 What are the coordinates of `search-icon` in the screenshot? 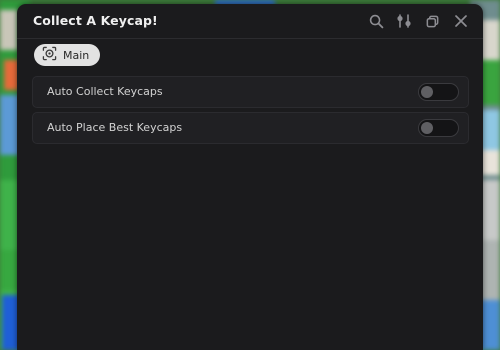 It's located at (376, 21).